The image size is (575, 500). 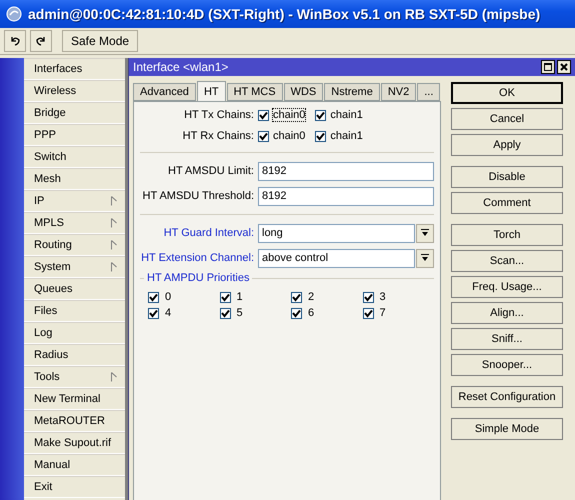 I want to click on maximize-icon, so click(x=548, y=67).